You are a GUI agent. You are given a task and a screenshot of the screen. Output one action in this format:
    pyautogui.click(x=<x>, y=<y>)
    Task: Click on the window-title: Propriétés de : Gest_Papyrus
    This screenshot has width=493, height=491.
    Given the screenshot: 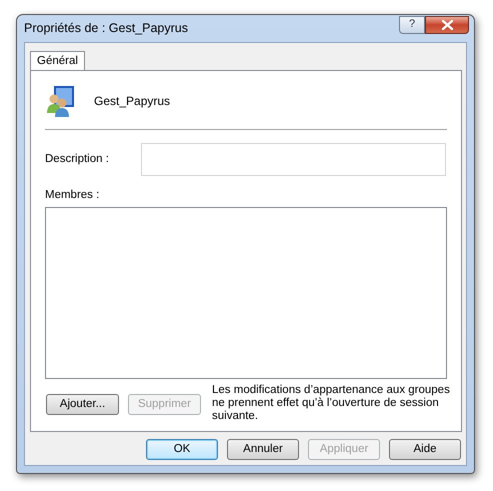 What is the action you would take?
    pyautogui.click(x=106, y=29)
    